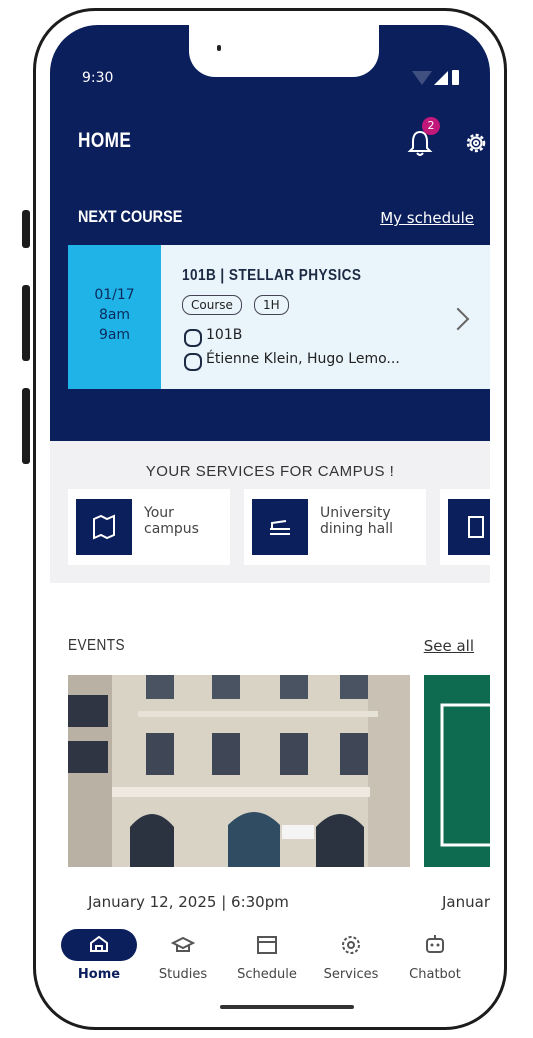 The width and height of the screenshot is (533, 1038). Describe the element at coordinates (96, 645) in the screenshot. I see `events-label: EVENTS` at that location.